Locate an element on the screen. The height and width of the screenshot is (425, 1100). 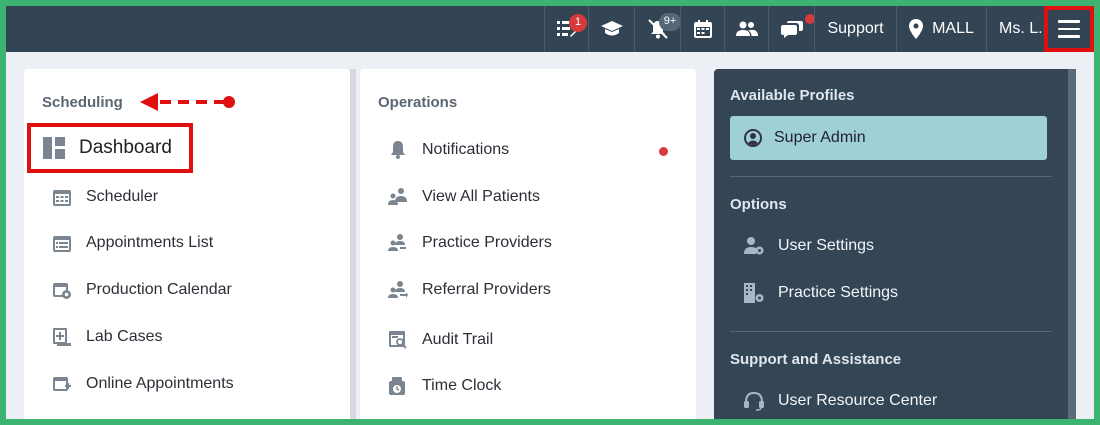
view-all-patients-label: View All Patients is located at coordinates (481, 196).